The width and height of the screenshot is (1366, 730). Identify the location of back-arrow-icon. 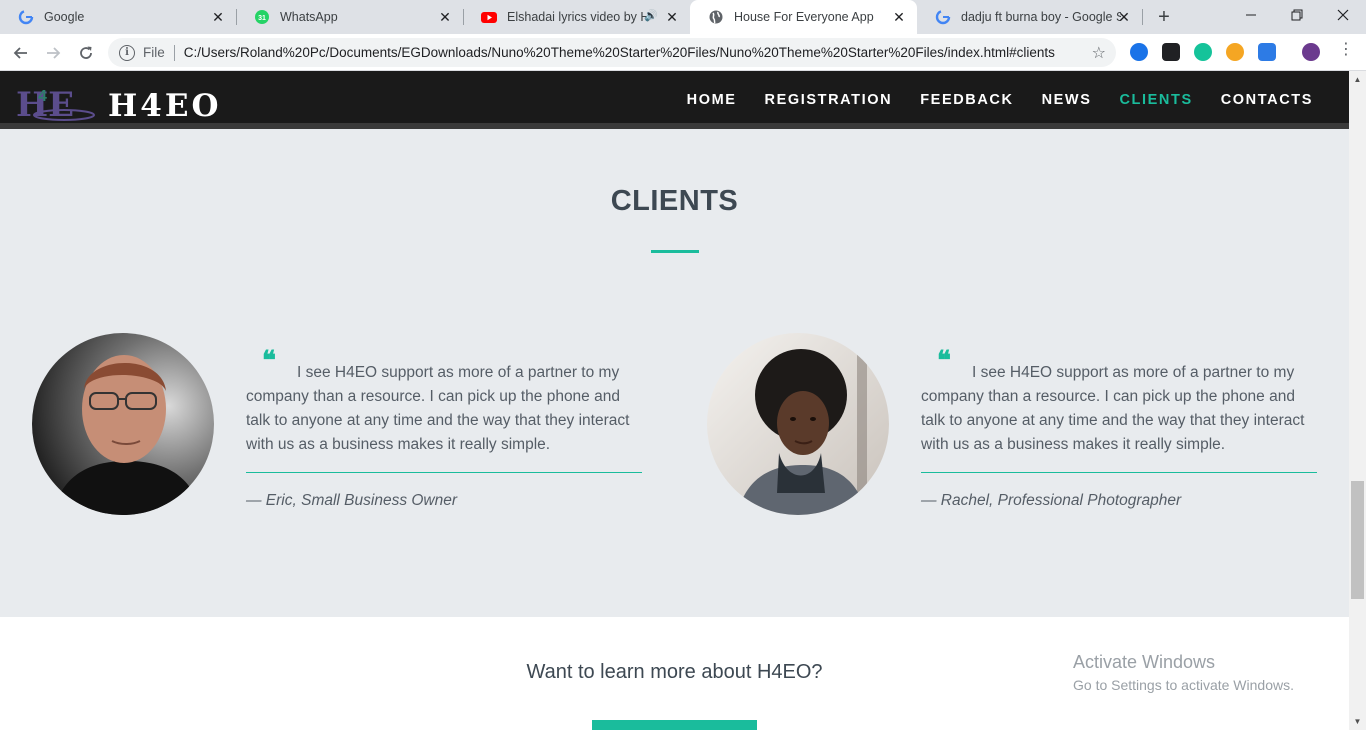
(21, 53).